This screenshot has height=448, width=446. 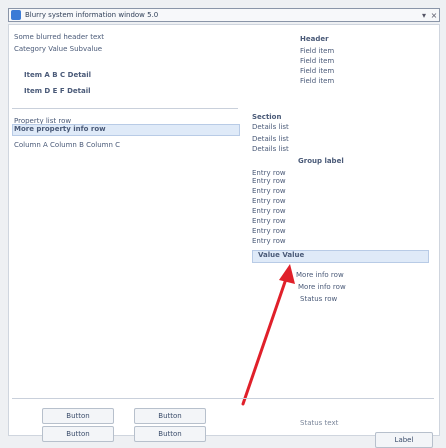 What do you see at coordinates (269, 221) in the screenshot?
I see `right-line-16: Entry row` at bounding box center [269, 221].